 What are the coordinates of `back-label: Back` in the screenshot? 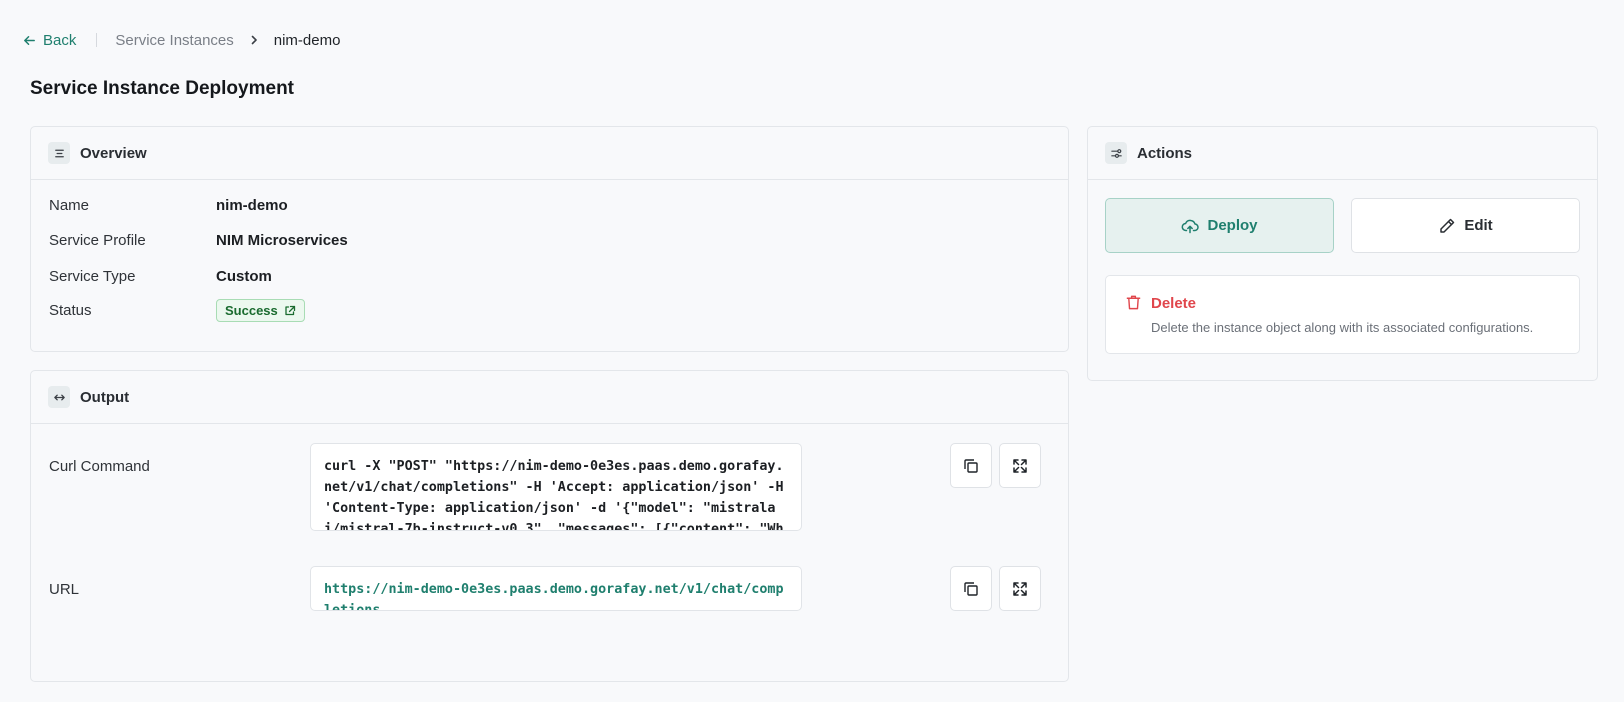 It's located at (60, 40).